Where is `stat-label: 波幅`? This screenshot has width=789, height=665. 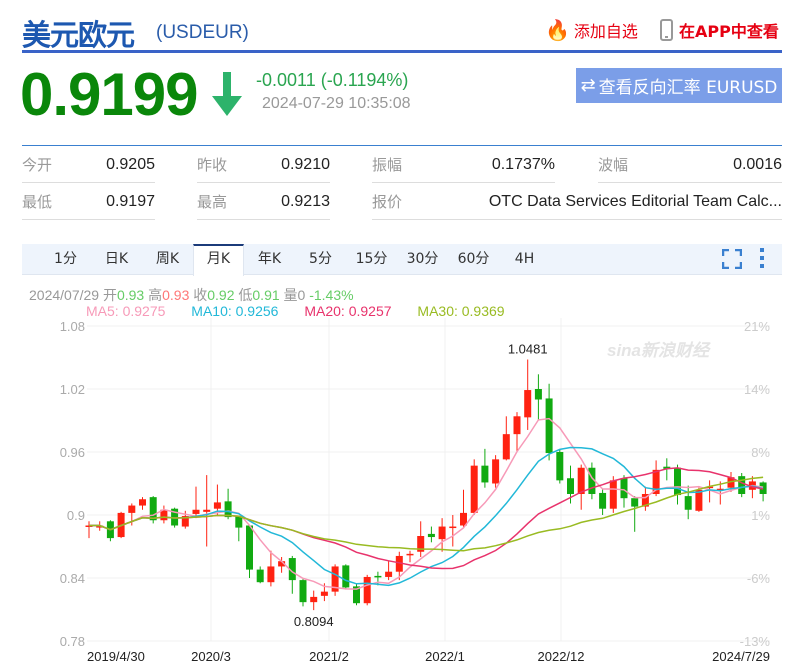 stat-label: 波幅 is located at coordinates (613, 165).